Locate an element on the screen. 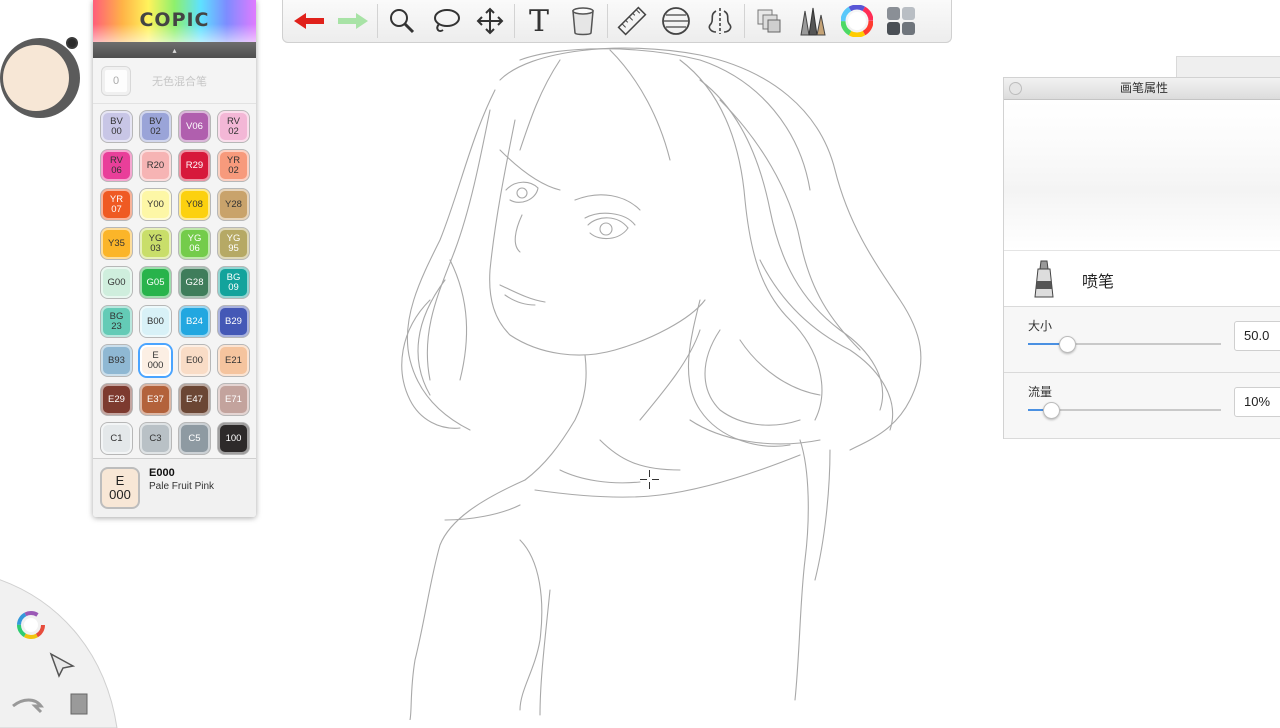 The width and height of the screenshot is (1280, 728). ruler-button is located at coordinates (632, 21).